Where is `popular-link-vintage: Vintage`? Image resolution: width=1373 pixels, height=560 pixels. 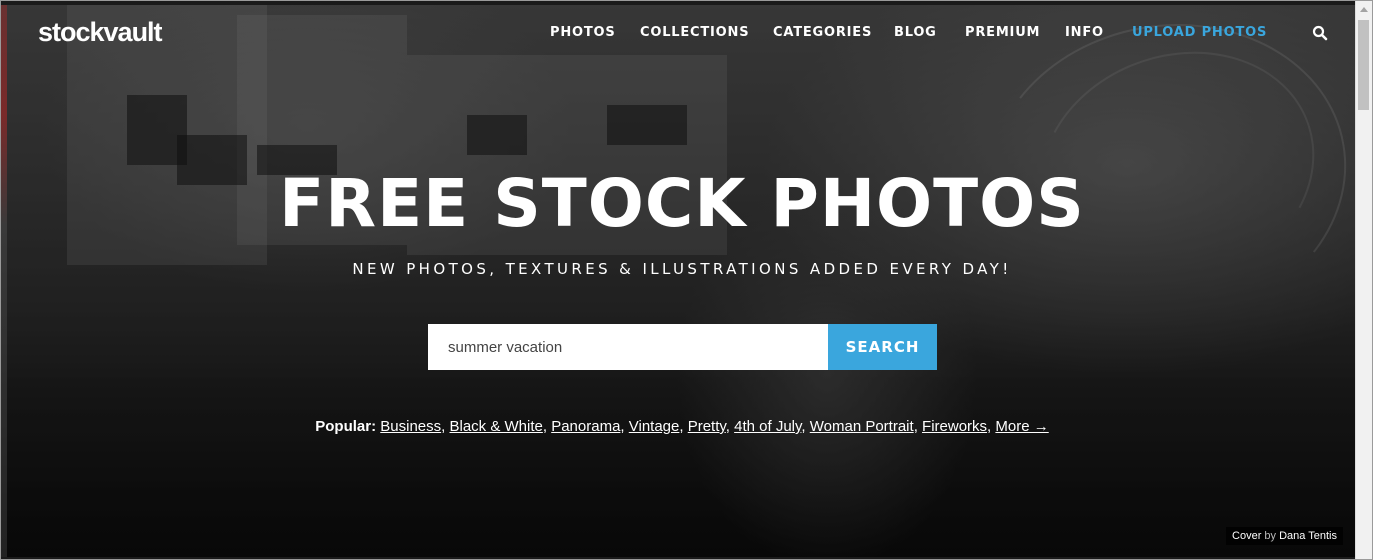 popular-link-vintage: Vintage is located at coordinates (654, 426).